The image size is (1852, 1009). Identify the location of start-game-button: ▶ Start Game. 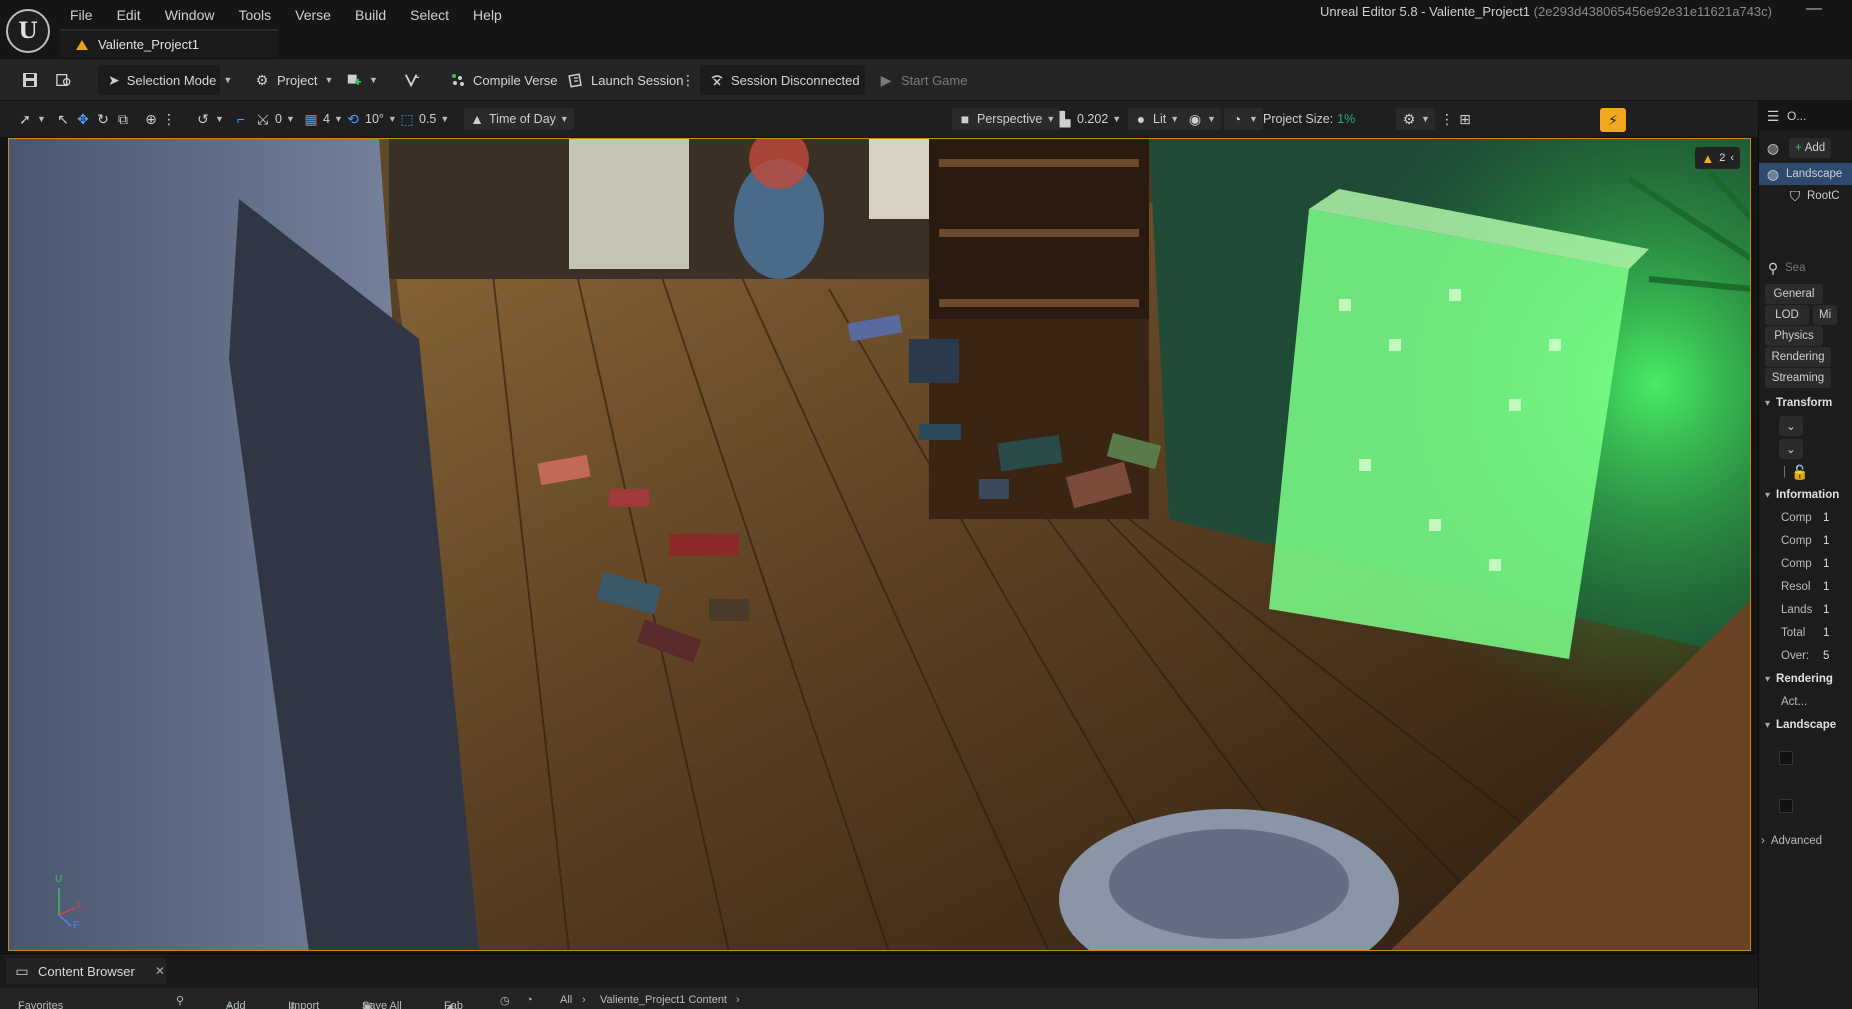
(922, 80).